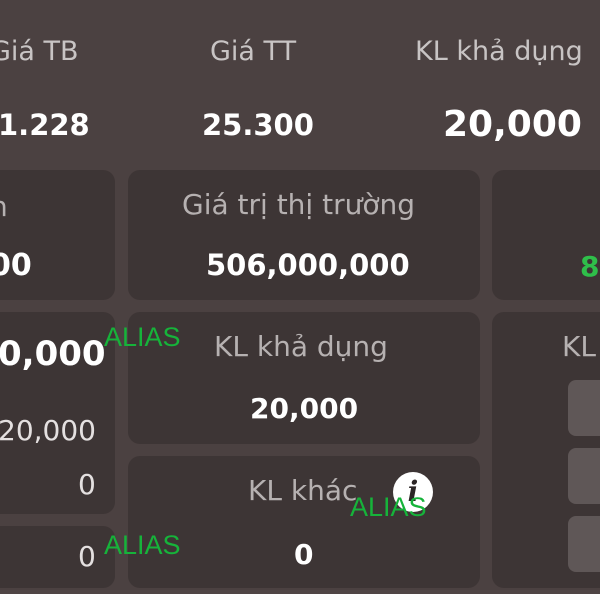 The image size is (600, 600). I want to click on card-left-partial-2: 0,000 20,000 0, so click(57, 413).